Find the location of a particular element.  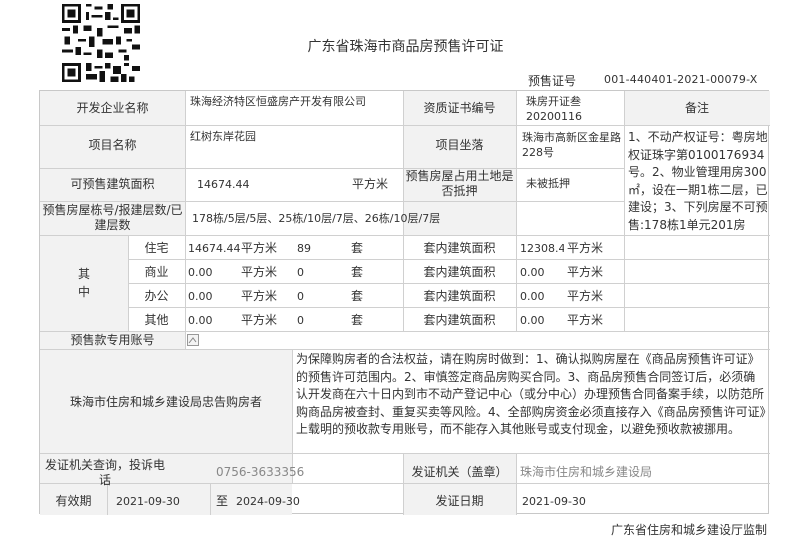

project-name-value: 红树东岸花园 is located at coordinates (223, 136).